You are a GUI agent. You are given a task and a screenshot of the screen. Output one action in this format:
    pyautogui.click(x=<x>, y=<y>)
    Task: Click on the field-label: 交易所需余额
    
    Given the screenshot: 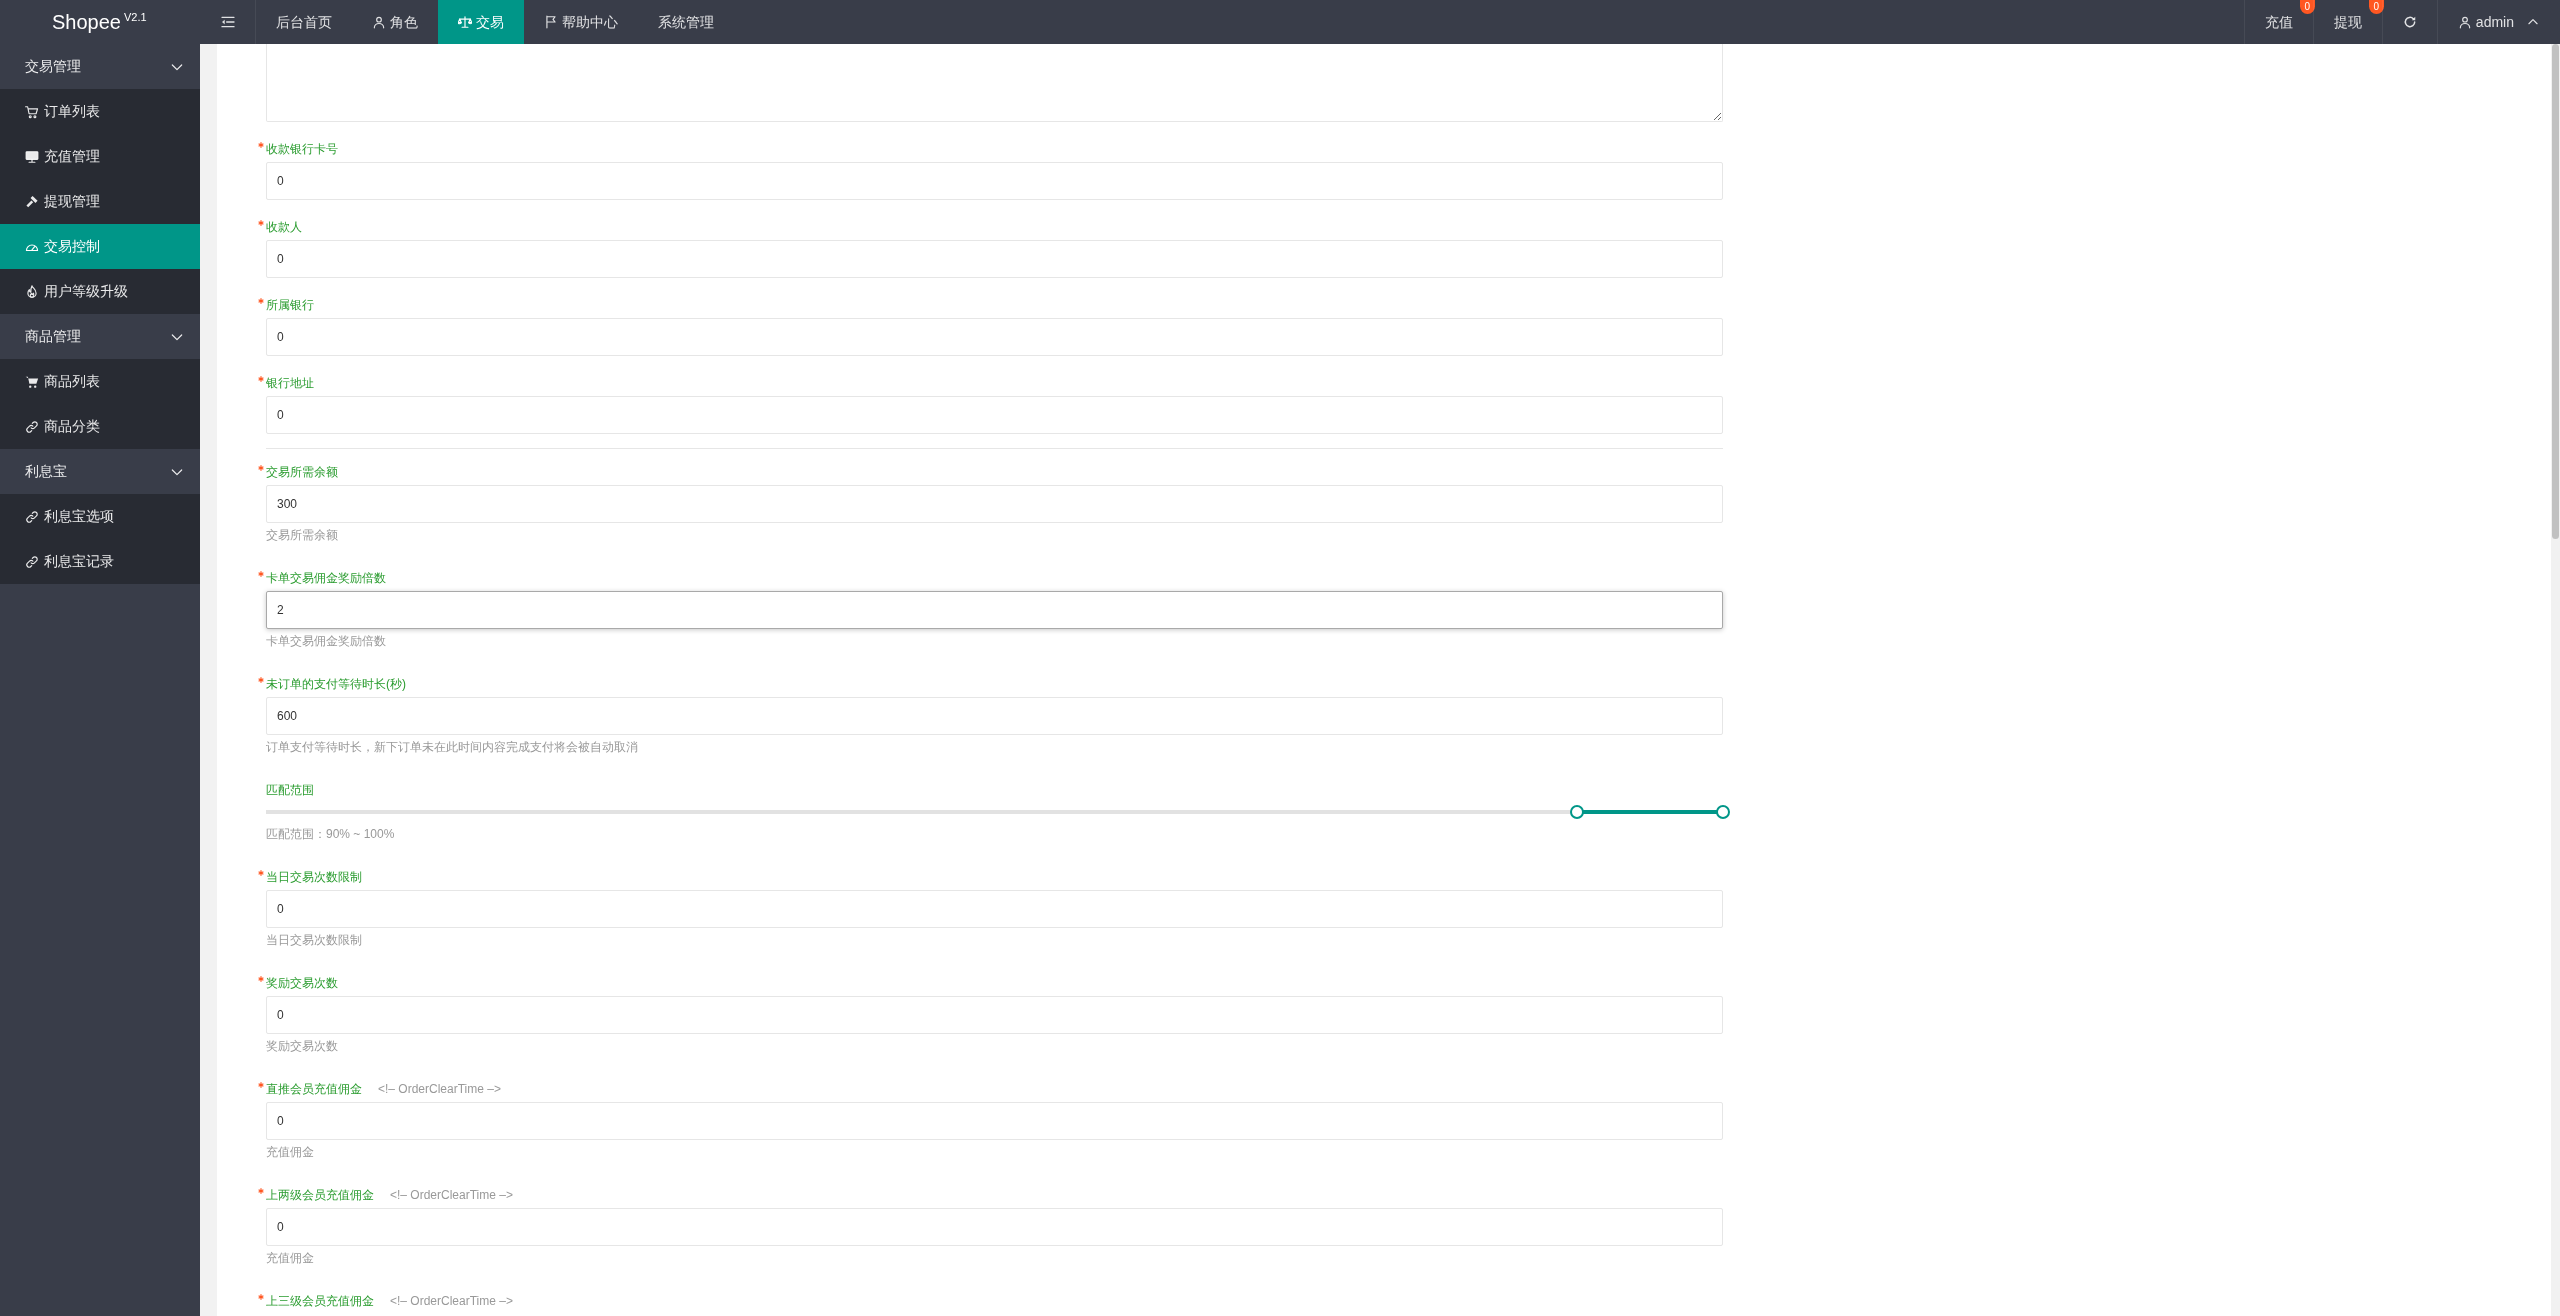 What is the action you would take?
    pyautogui.click(x=302, y=472)
    